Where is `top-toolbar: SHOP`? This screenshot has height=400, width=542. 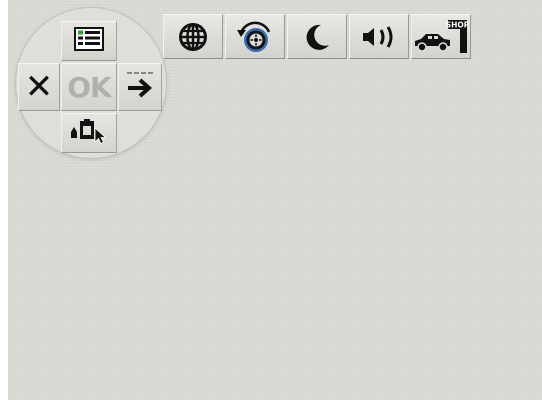 top-toolbar: SHOP is located at coordinates (317, 36).